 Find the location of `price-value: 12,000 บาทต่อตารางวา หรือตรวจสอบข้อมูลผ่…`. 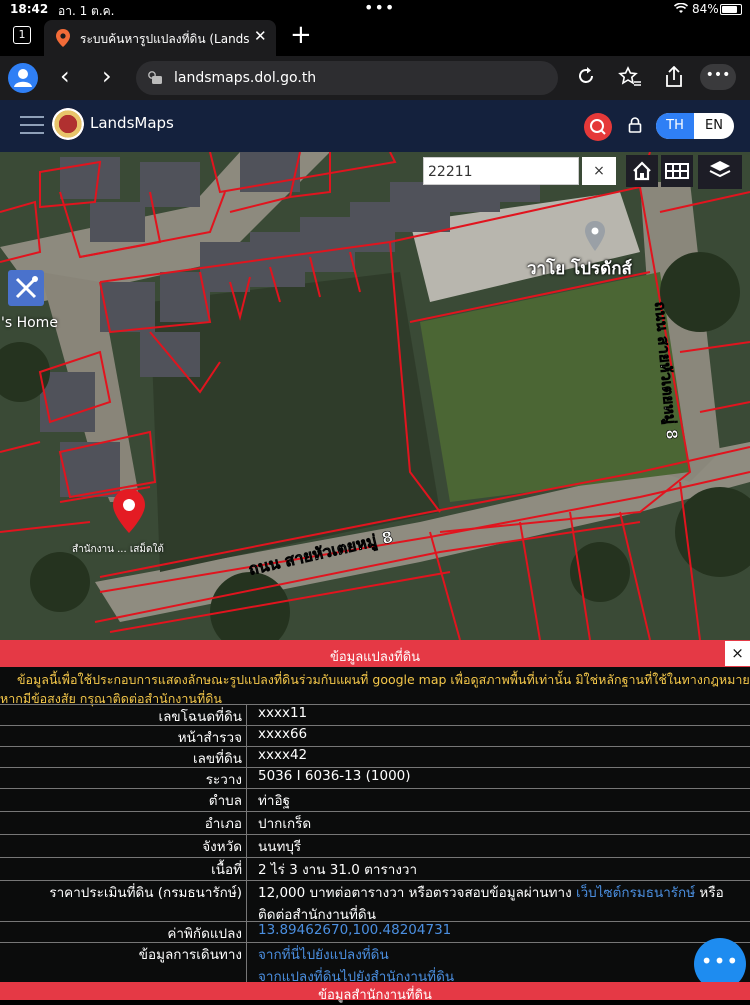

price-value: 12,000 บาทต่อตารางวา หรือตรวจสอบข้อมูลผ่… is located at coordinates (504, 903).